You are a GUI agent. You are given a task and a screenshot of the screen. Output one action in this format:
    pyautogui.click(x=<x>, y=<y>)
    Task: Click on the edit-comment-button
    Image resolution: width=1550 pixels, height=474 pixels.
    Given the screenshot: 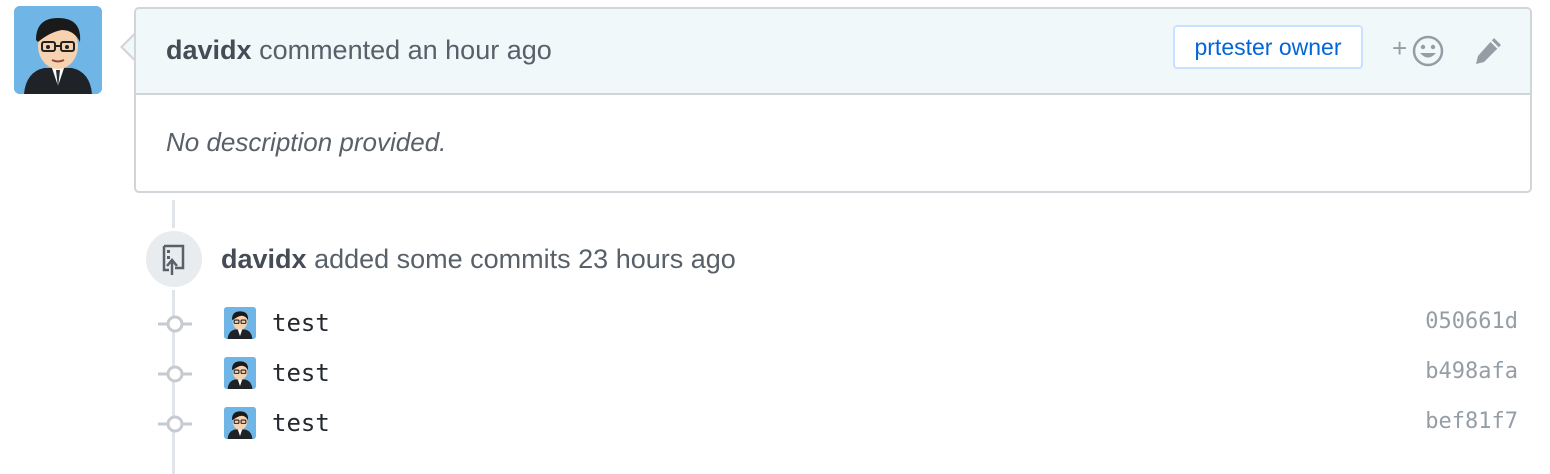 What is the action you would take?
    pyautogui.click(x=1488, y=51)
    